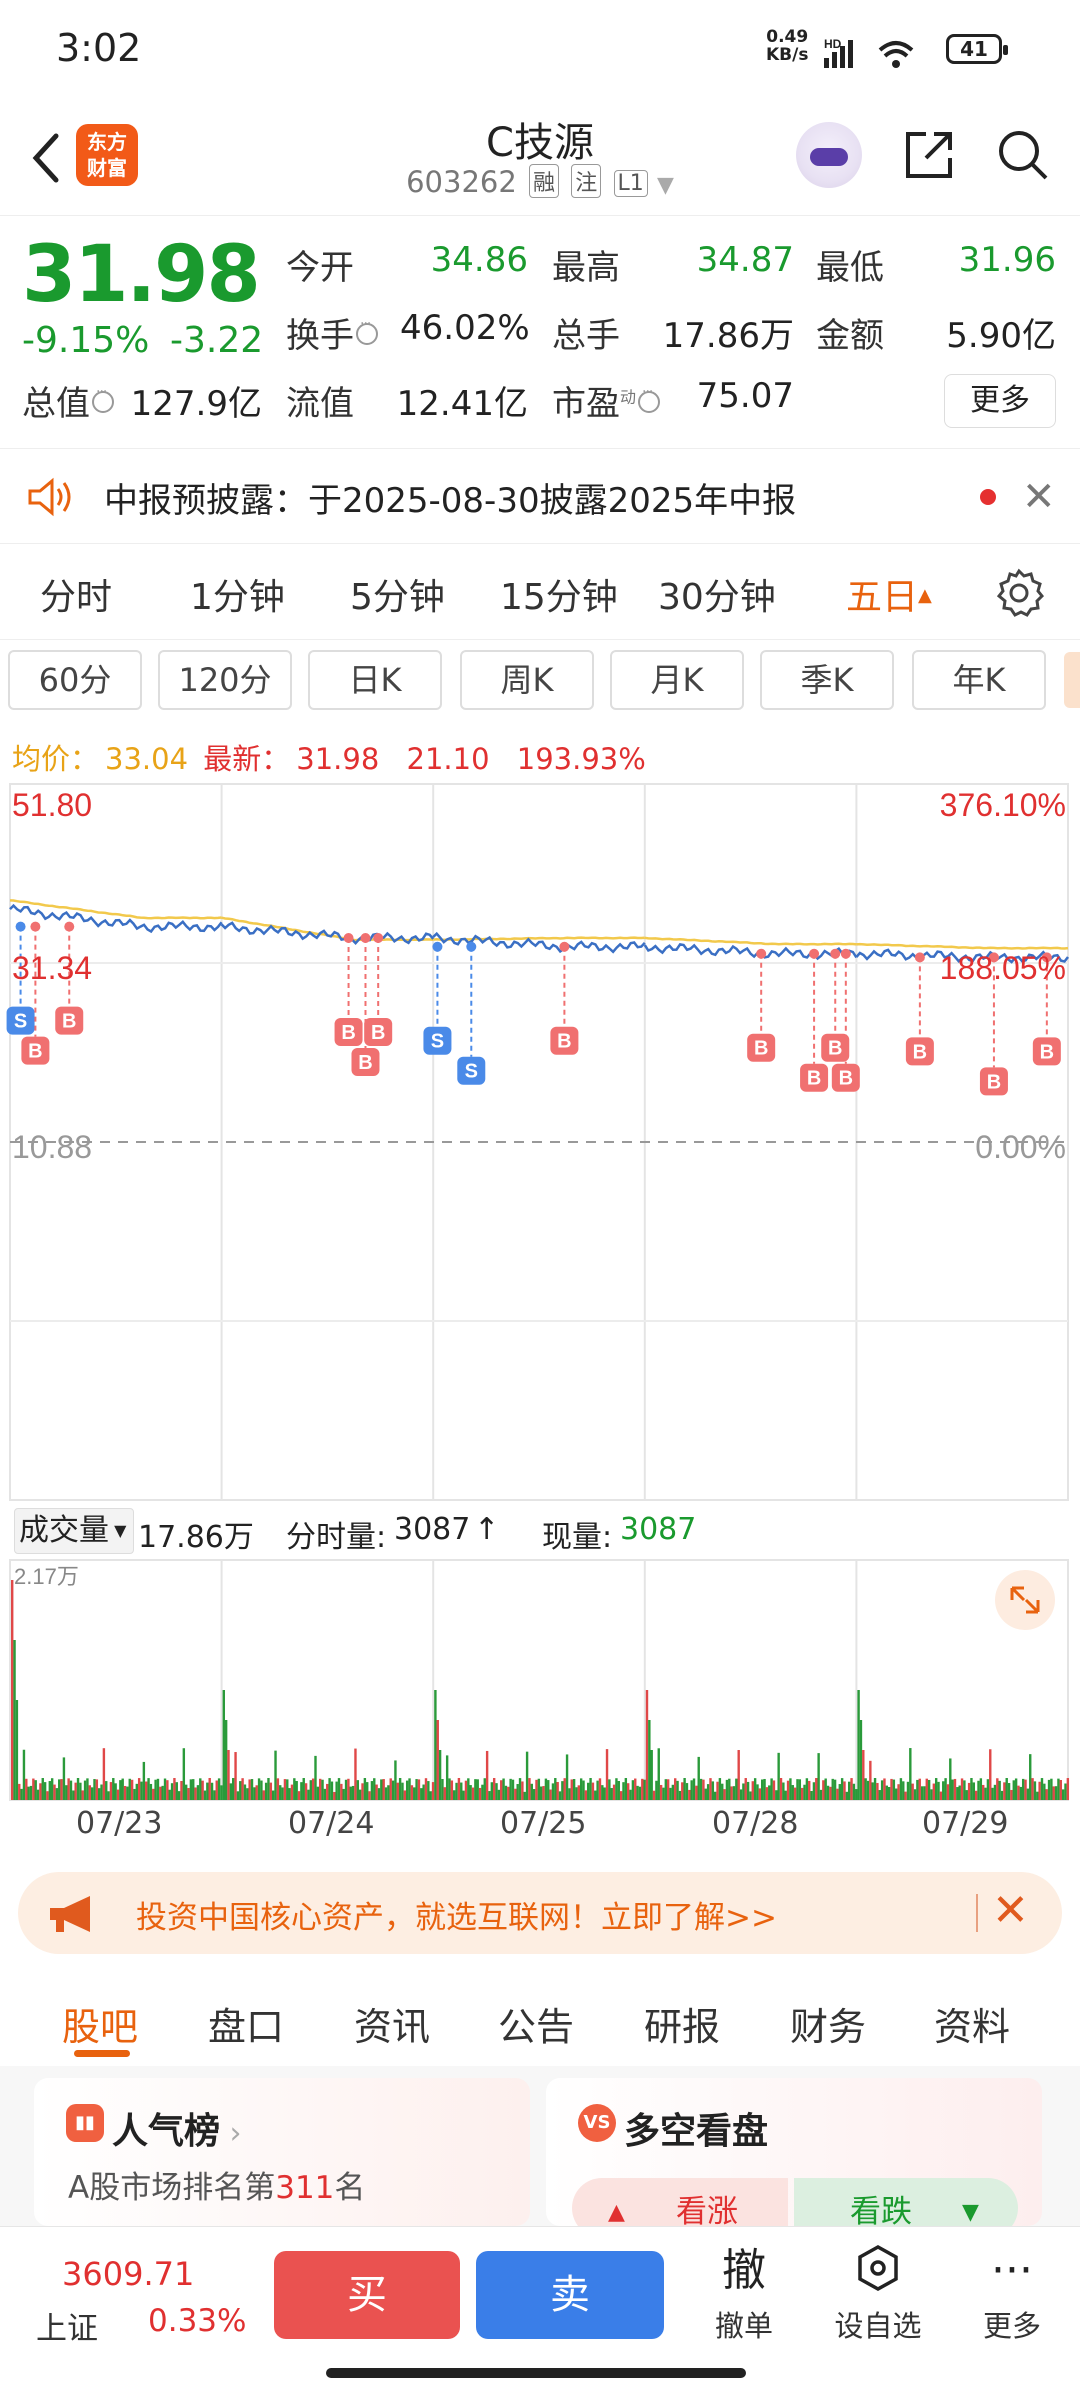  I want to click on home-indicator, so click(536, 2373).